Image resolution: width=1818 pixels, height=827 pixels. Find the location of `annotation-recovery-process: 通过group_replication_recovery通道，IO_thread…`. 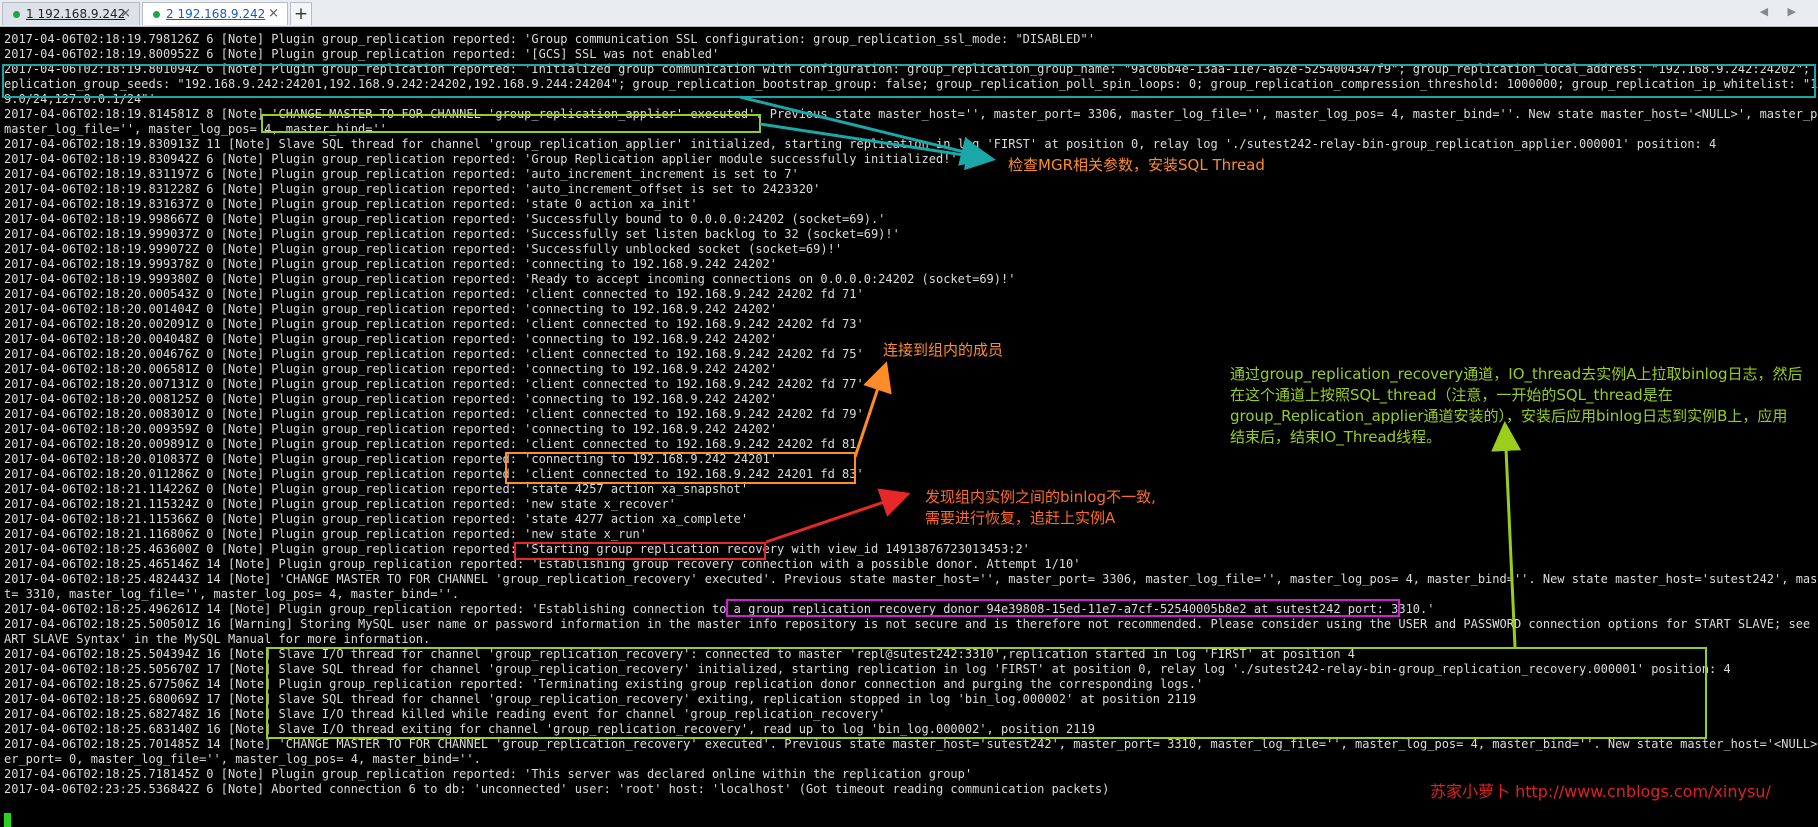

annotation-recovery-process: 通过group_replication_recovery通道，IO_thread… is located at coordinates (1516, 406).